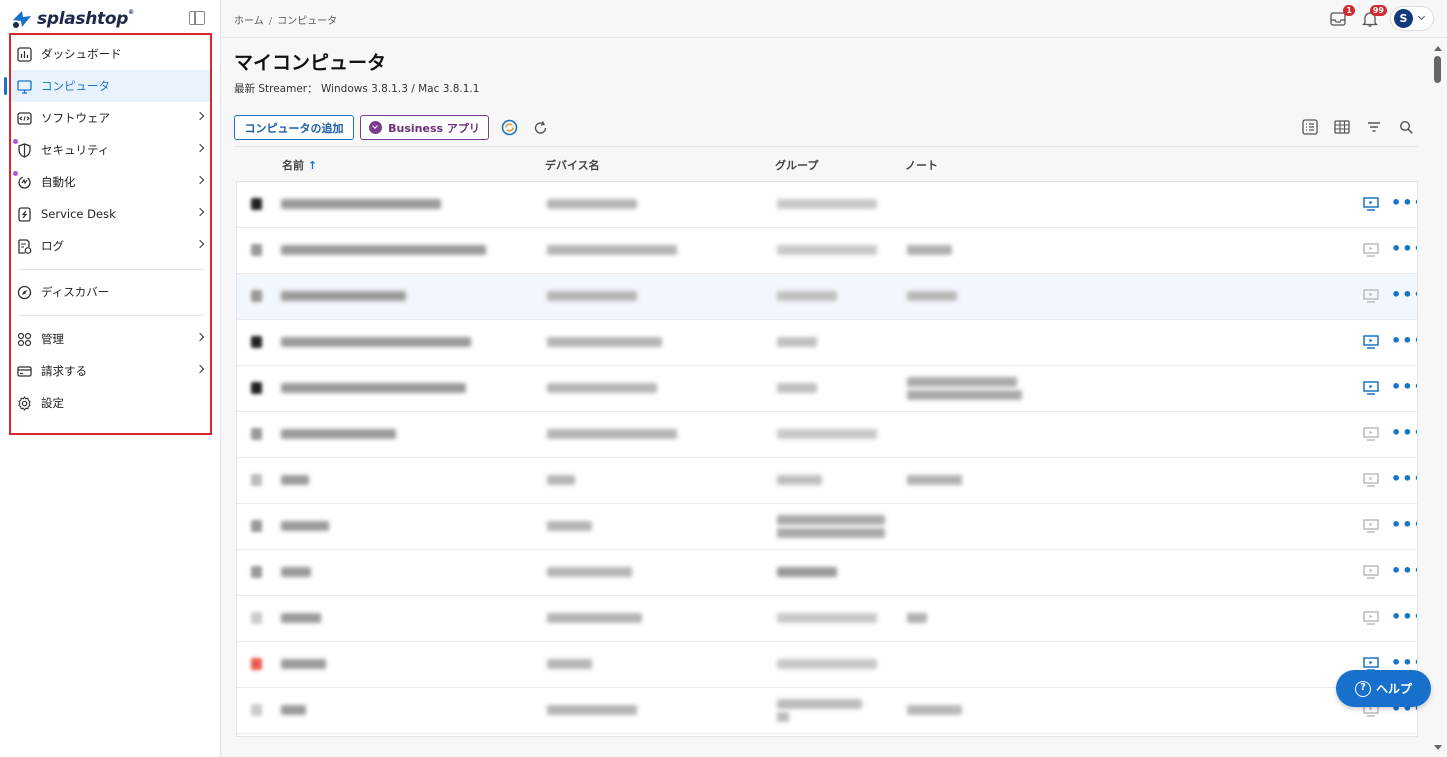 The height and width of the screenshot is (757, 1447). What do you see at coordinates (1342, 16) in the screenshot?
I see `inbox-button: 1` at bounding box center [1342, 16].